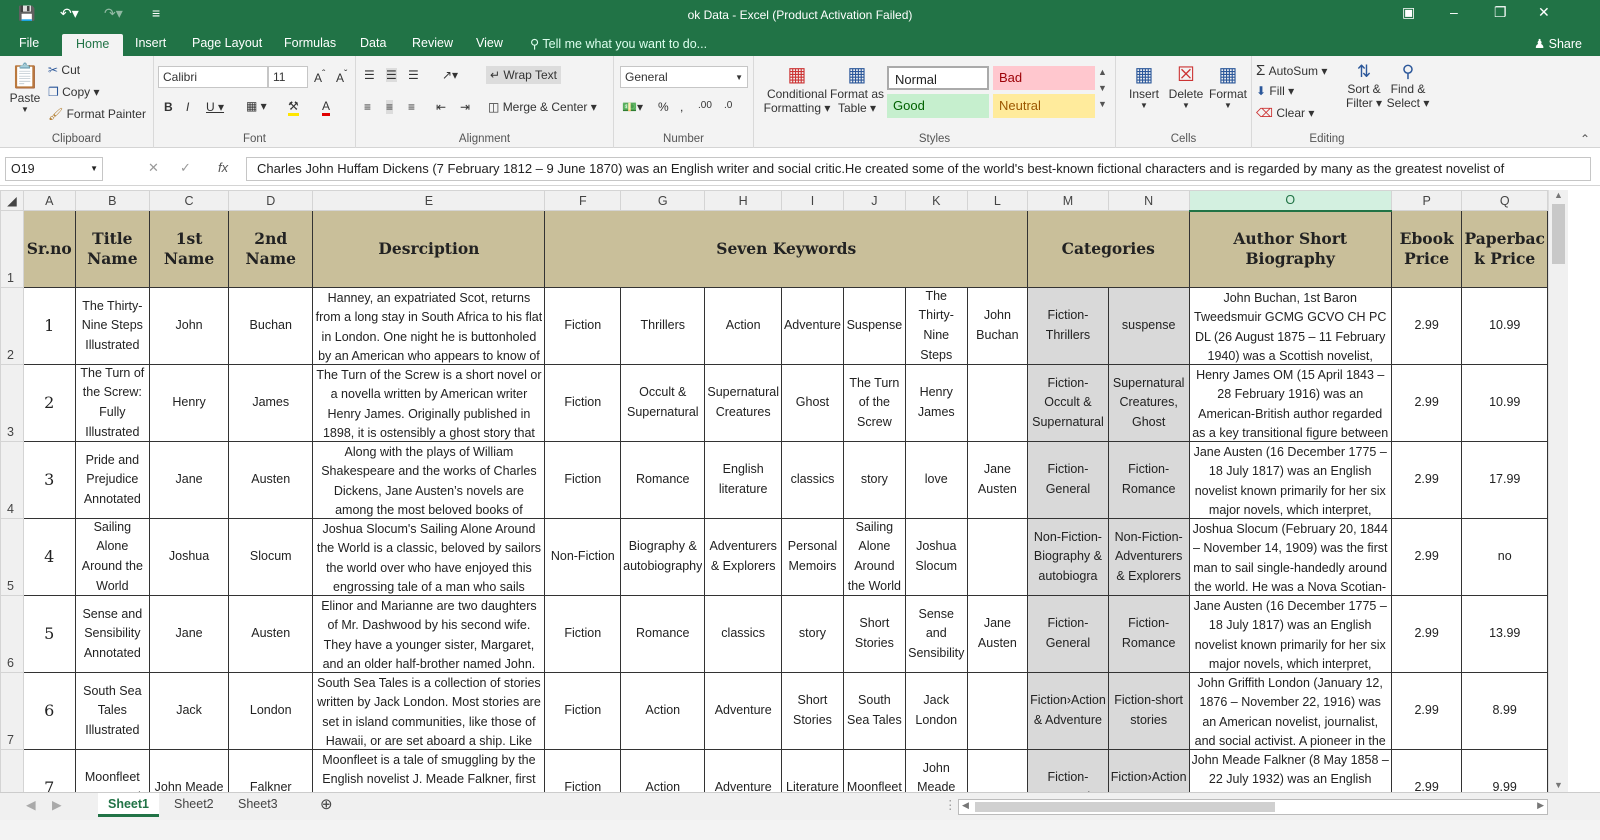 This screenshot has width=1600, height=840. What do you see at coordinates (189, 634) in the screenshot?
I see `cell-first-name: Jane` at bounding box center [189, 634].